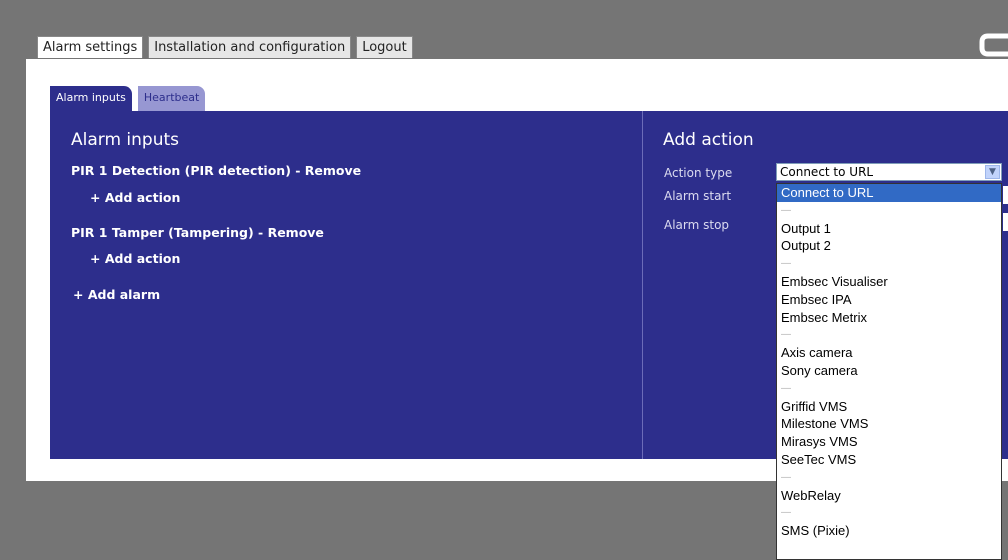  Describe the element at coordinates (125, 140) in the screenshot. I see `alarm-inputs-heading: Alarm inputs` at that location.